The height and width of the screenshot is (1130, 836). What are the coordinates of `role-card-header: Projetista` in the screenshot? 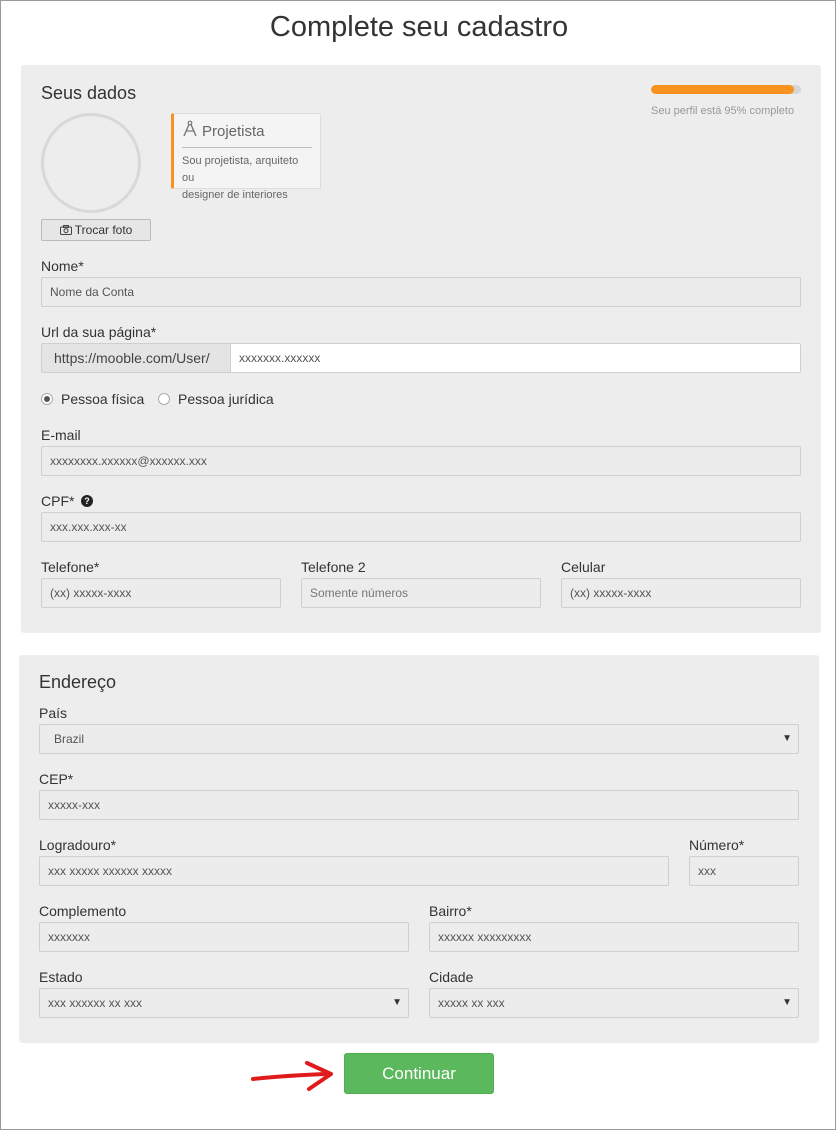 It's located at (247, 134).